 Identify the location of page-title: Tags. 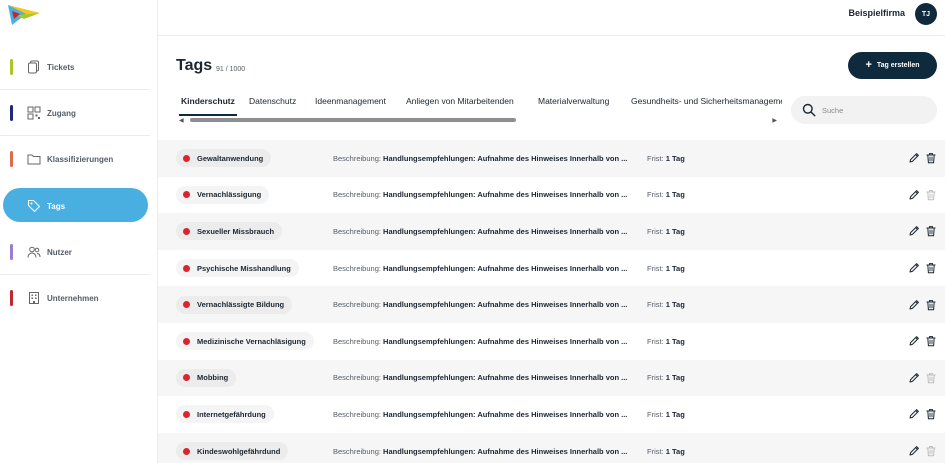
(194, 65).